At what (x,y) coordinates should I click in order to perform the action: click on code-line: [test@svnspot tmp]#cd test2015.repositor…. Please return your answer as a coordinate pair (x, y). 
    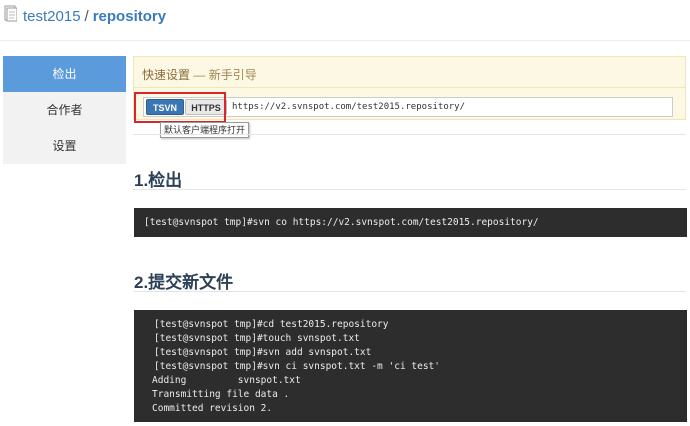
    Looking at the image, I should click on (271, 324).